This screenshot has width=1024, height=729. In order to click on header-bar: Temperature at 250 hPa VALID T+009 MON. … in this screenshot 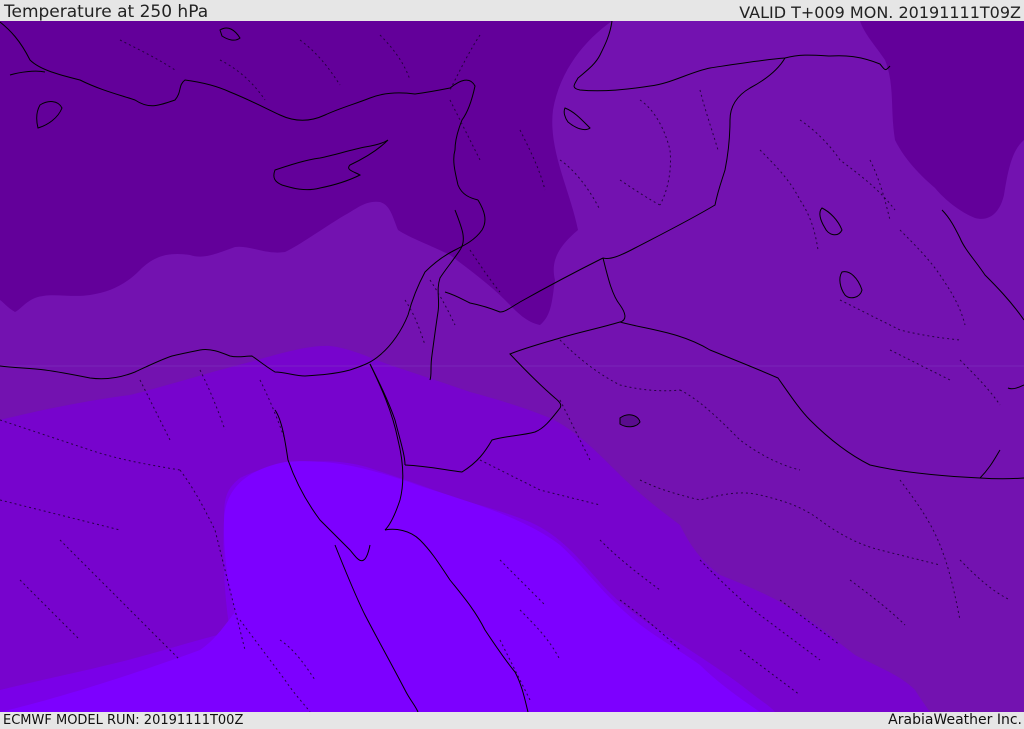, I will do `click(512, 10)`.